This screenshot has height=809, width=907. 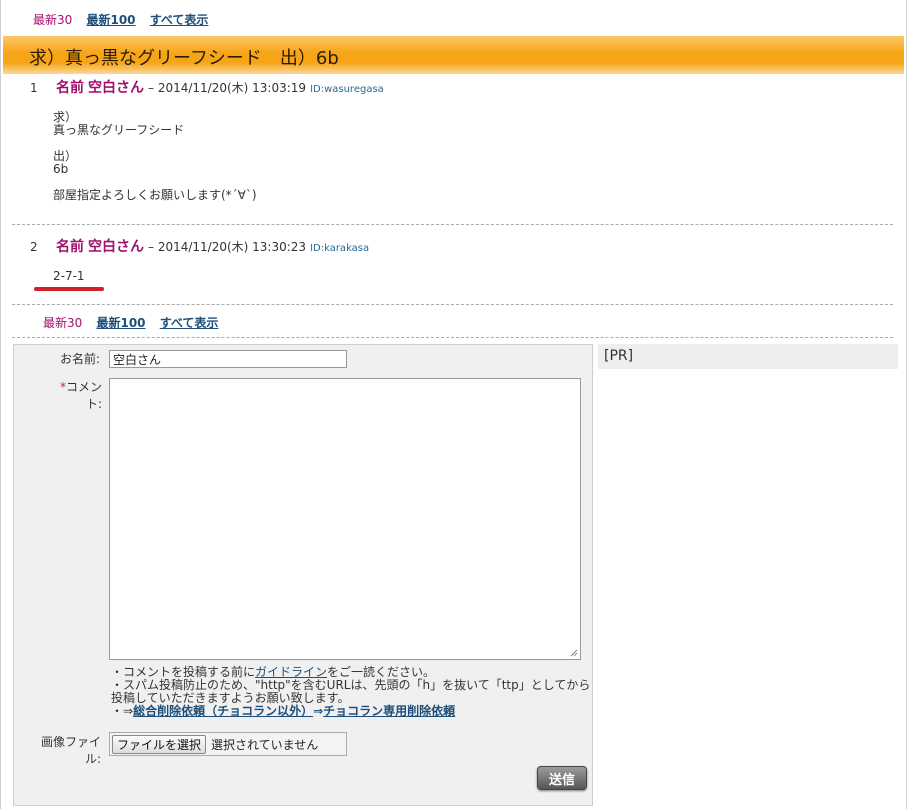 What do you see at coordinates (69, 289) in the screenshot?
I see `red-underline-mark` at bounding box center [69, 289].